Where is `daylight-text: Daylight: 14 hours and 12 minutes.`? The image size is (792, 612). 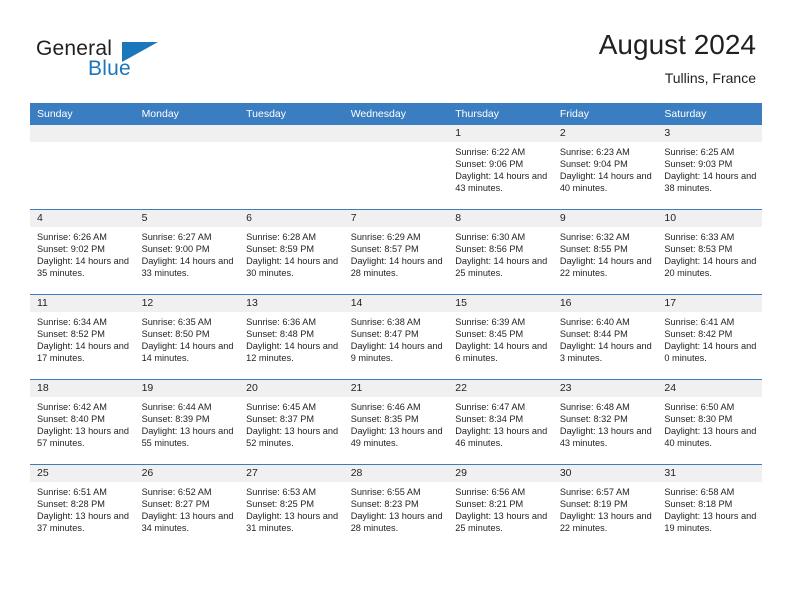
daylight-text: Daylight: 14 hours and 12 minutes. is located at coordinates (292, 352).